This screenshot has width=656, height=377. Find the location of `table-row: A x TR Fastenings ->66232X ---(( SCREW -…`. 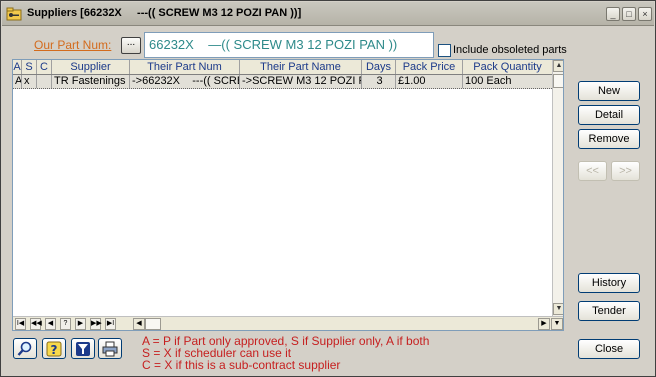

table-row: A x TR Fastenings ->66232X ---(( SCREW -… is located at coordinates (282, 82).